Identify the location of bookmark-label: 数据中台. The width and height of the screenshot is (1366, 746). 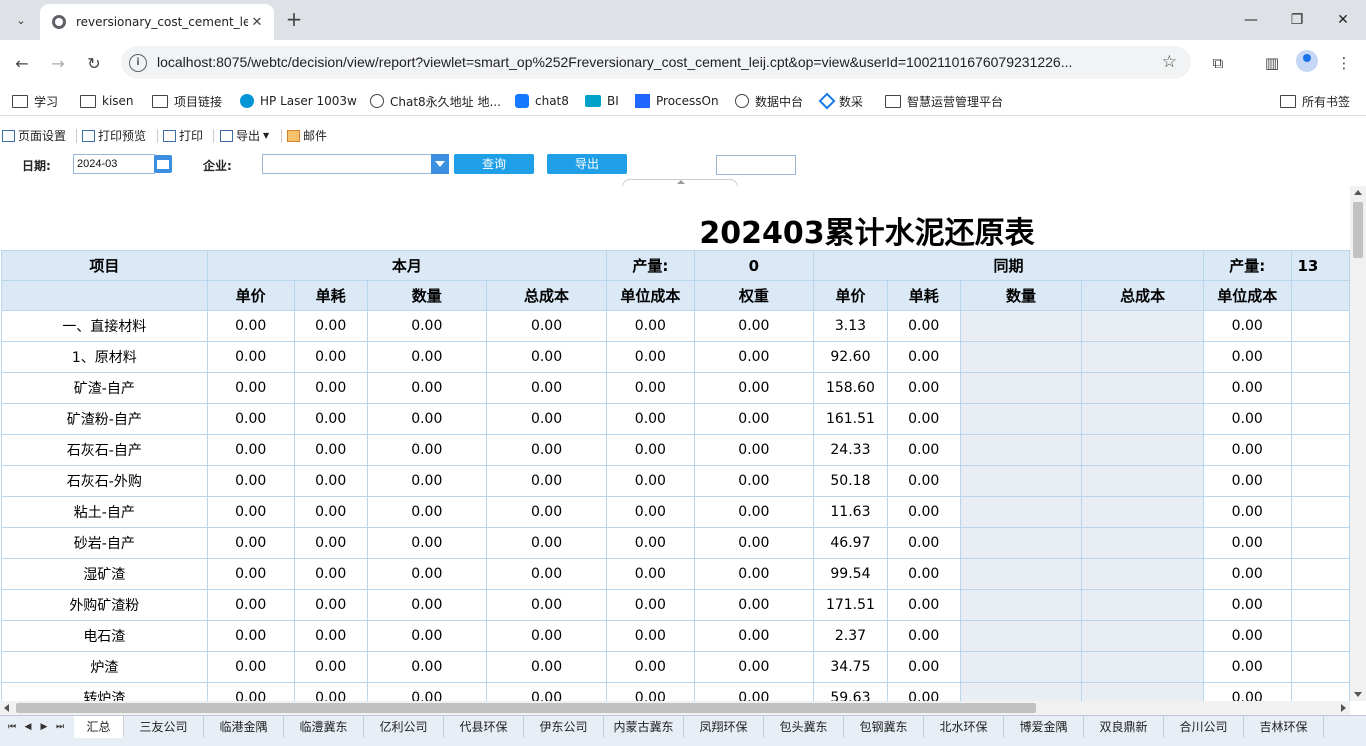
(779, 101).